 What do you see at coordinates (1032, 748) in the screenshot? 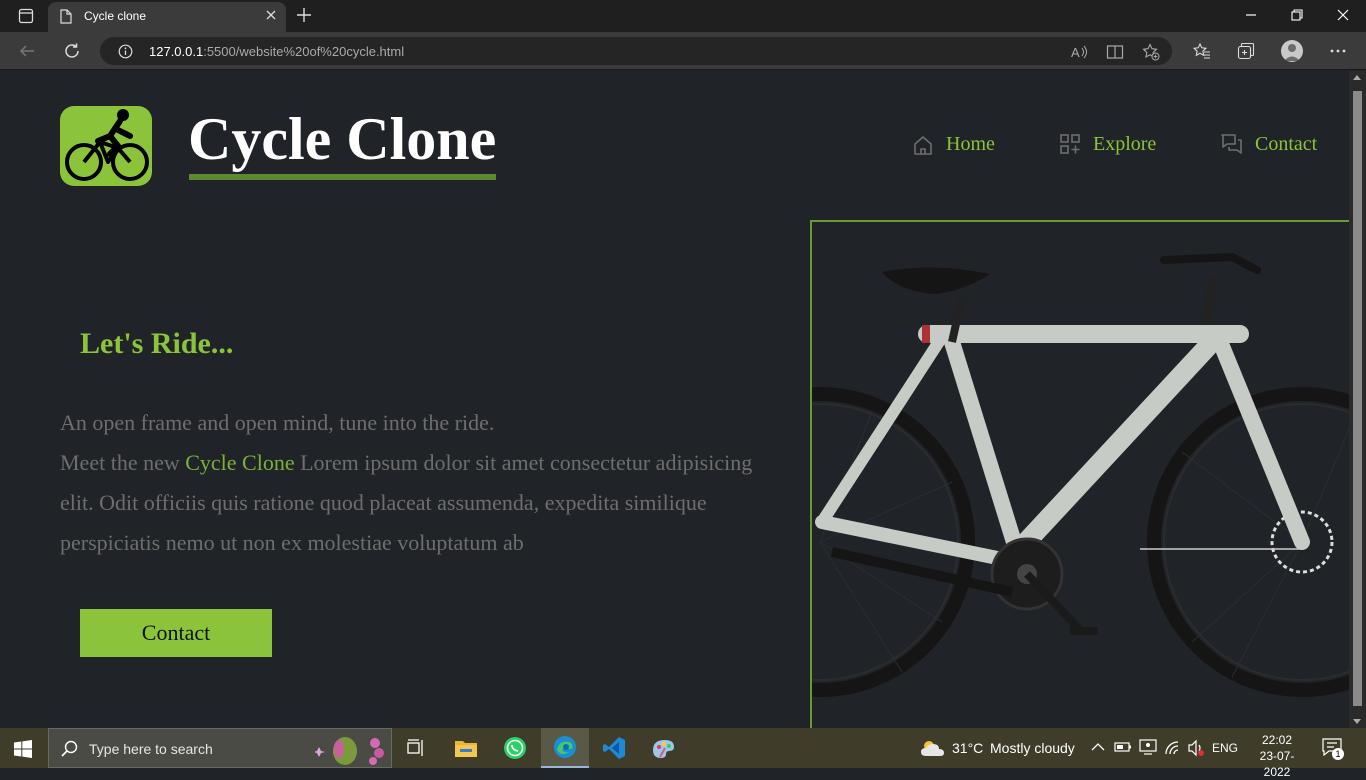
I see `weather-condition: Mostly cloudy` at bounding box center [1032, 748].